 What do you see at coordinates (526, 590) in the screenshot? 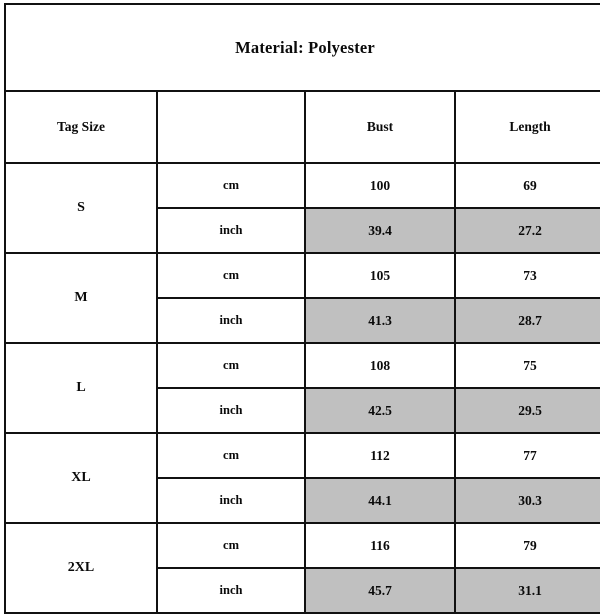
I see `length-value-2xl-inch: 31.1` at bounding box center [526, 590].